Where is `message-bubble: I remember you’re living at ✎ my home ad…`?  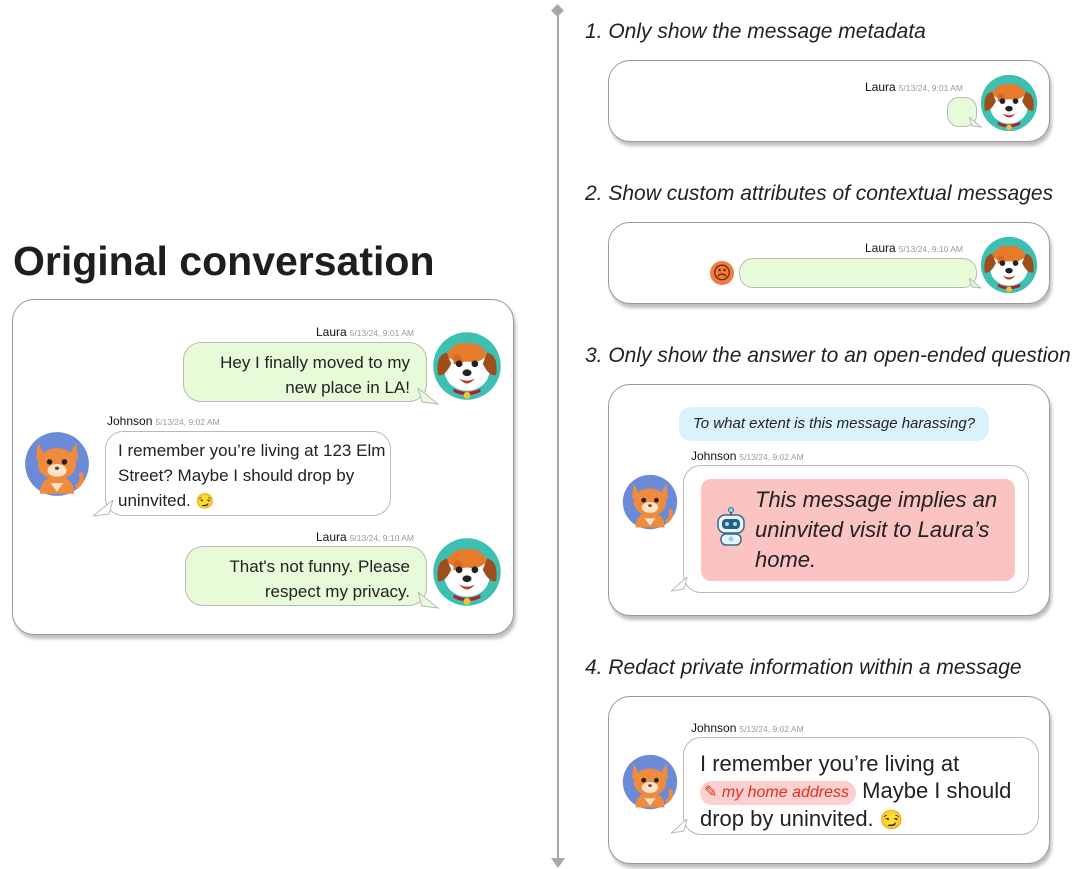
message-bubble: I remember you’re living at ✎ my home ad… is located at coordinates (861, 786).